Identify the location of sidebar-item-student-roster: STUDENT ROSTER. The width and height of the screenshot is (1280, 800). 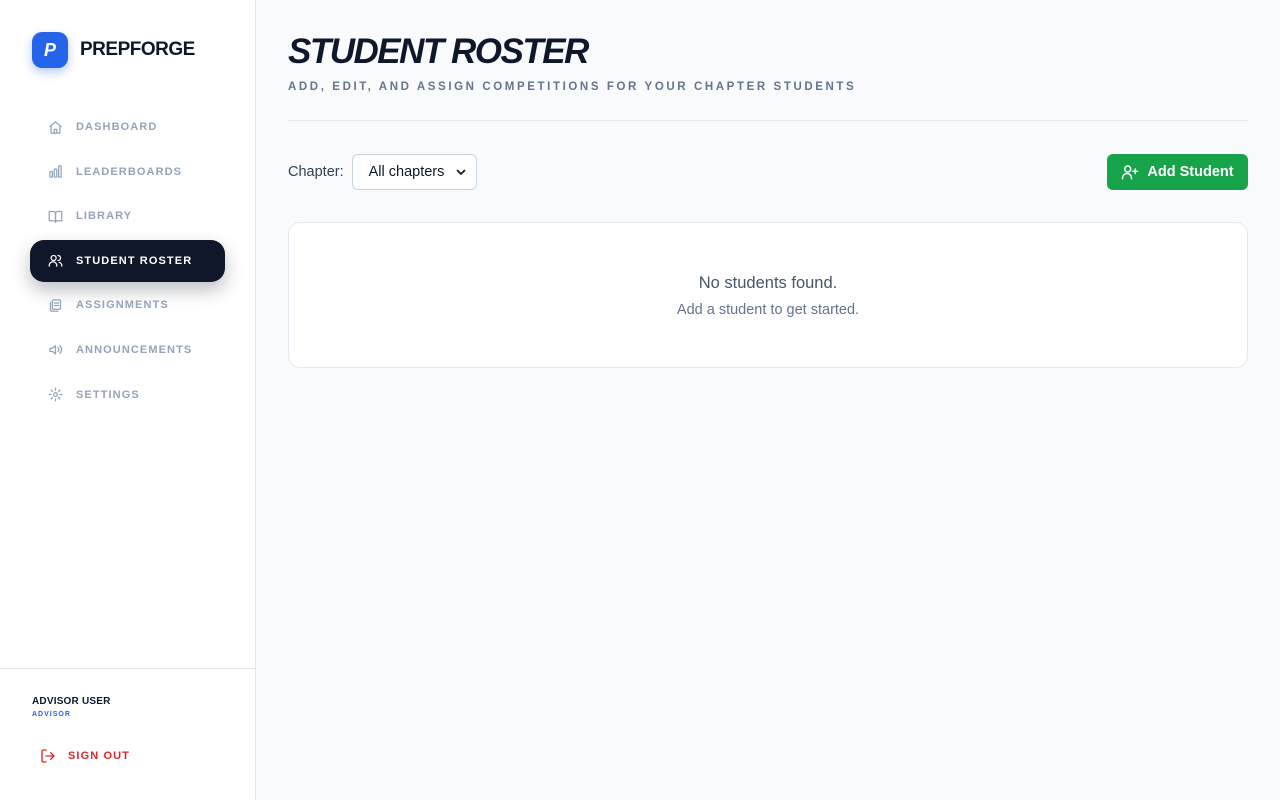
(127, 260).